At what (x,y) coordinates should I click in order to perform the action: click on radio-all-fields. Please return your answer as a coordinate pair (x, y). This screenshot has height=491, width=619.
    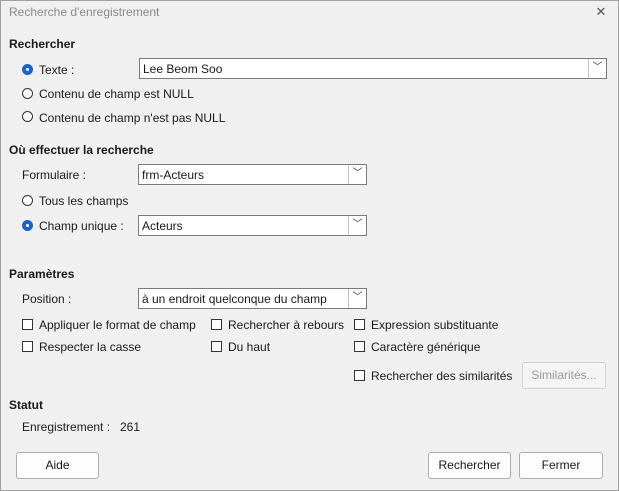
    Looking at the image, I should click on (27, 200).